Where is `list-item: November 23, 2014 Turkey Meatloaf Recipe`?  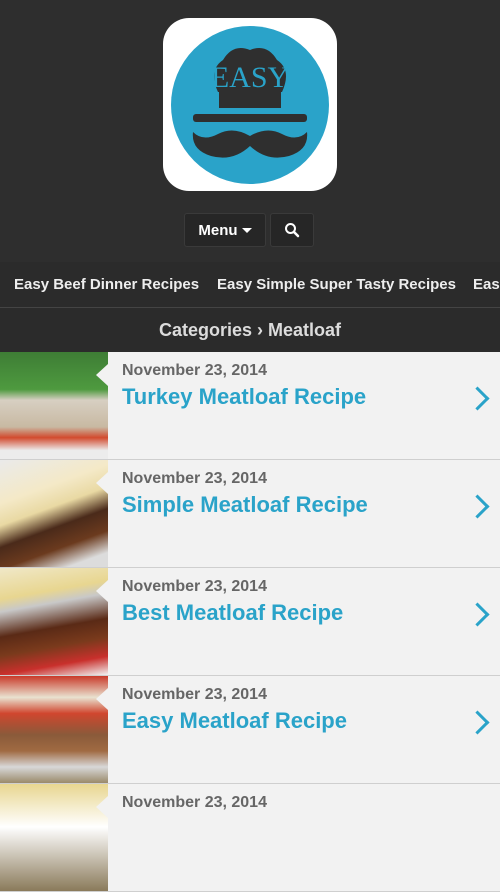
list-item: November 23, 2014 Turkey Meatloaf Recipe is located at coordinates (250, 406).